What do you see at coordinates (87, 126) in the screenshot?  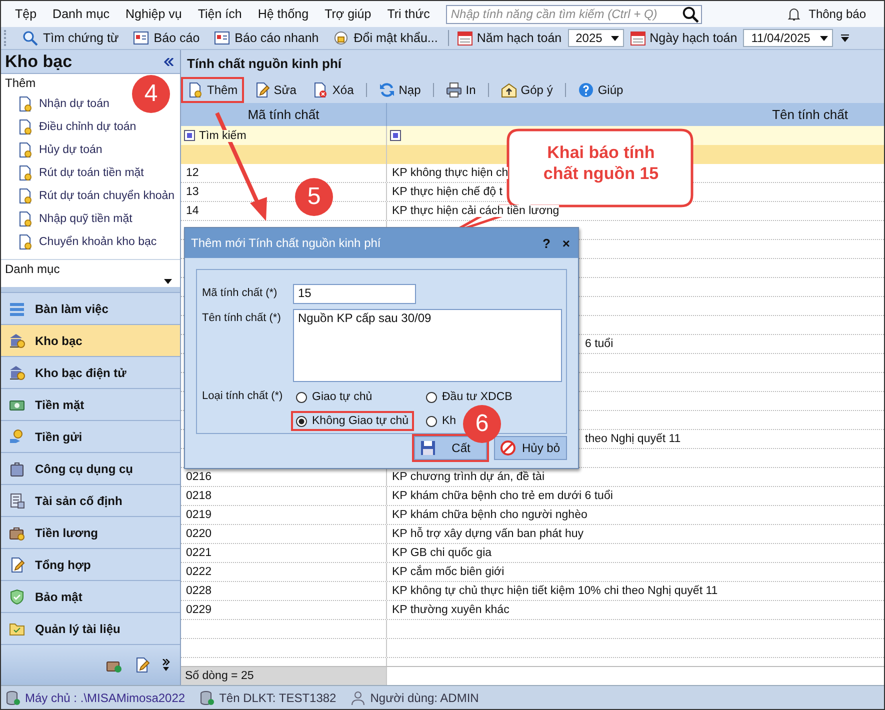 I see `sidebar-link: Điều chỉnh dự toán` at bounding box center [87, 126].